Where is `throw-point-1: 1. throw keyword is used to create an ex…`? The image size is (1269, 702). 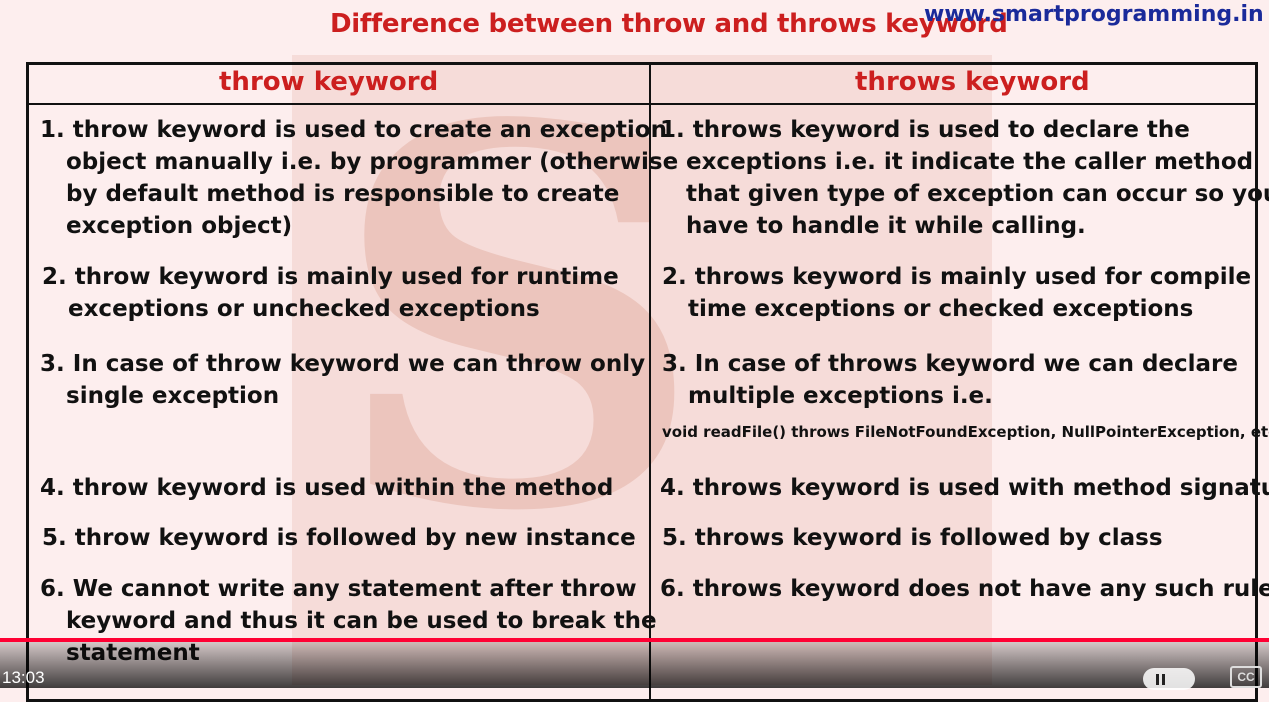 throw-point-1: 1. throw keyword is used to create an ex… is located at coordinates (359, 178).